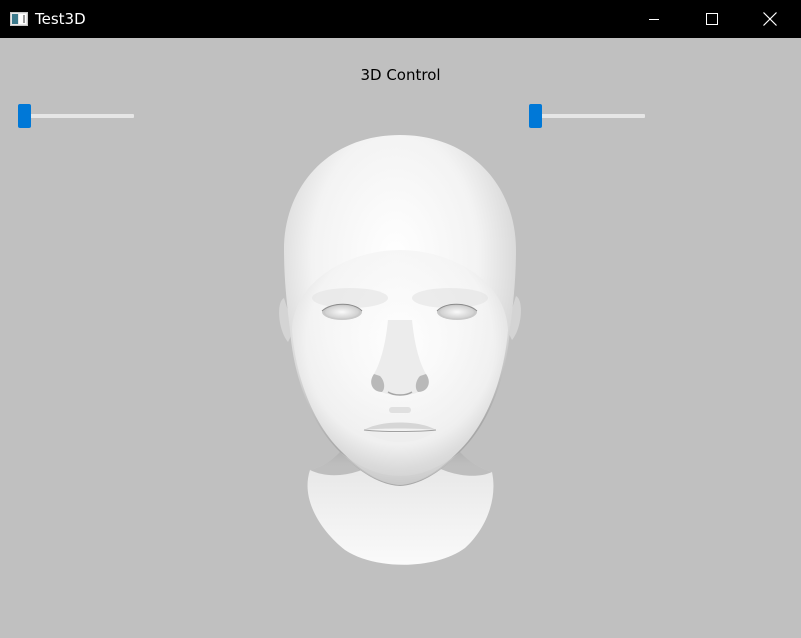 Image resolution: width=801 pixels, height=638 pixels. I want to click on app-window-icon, so click(19, 18).